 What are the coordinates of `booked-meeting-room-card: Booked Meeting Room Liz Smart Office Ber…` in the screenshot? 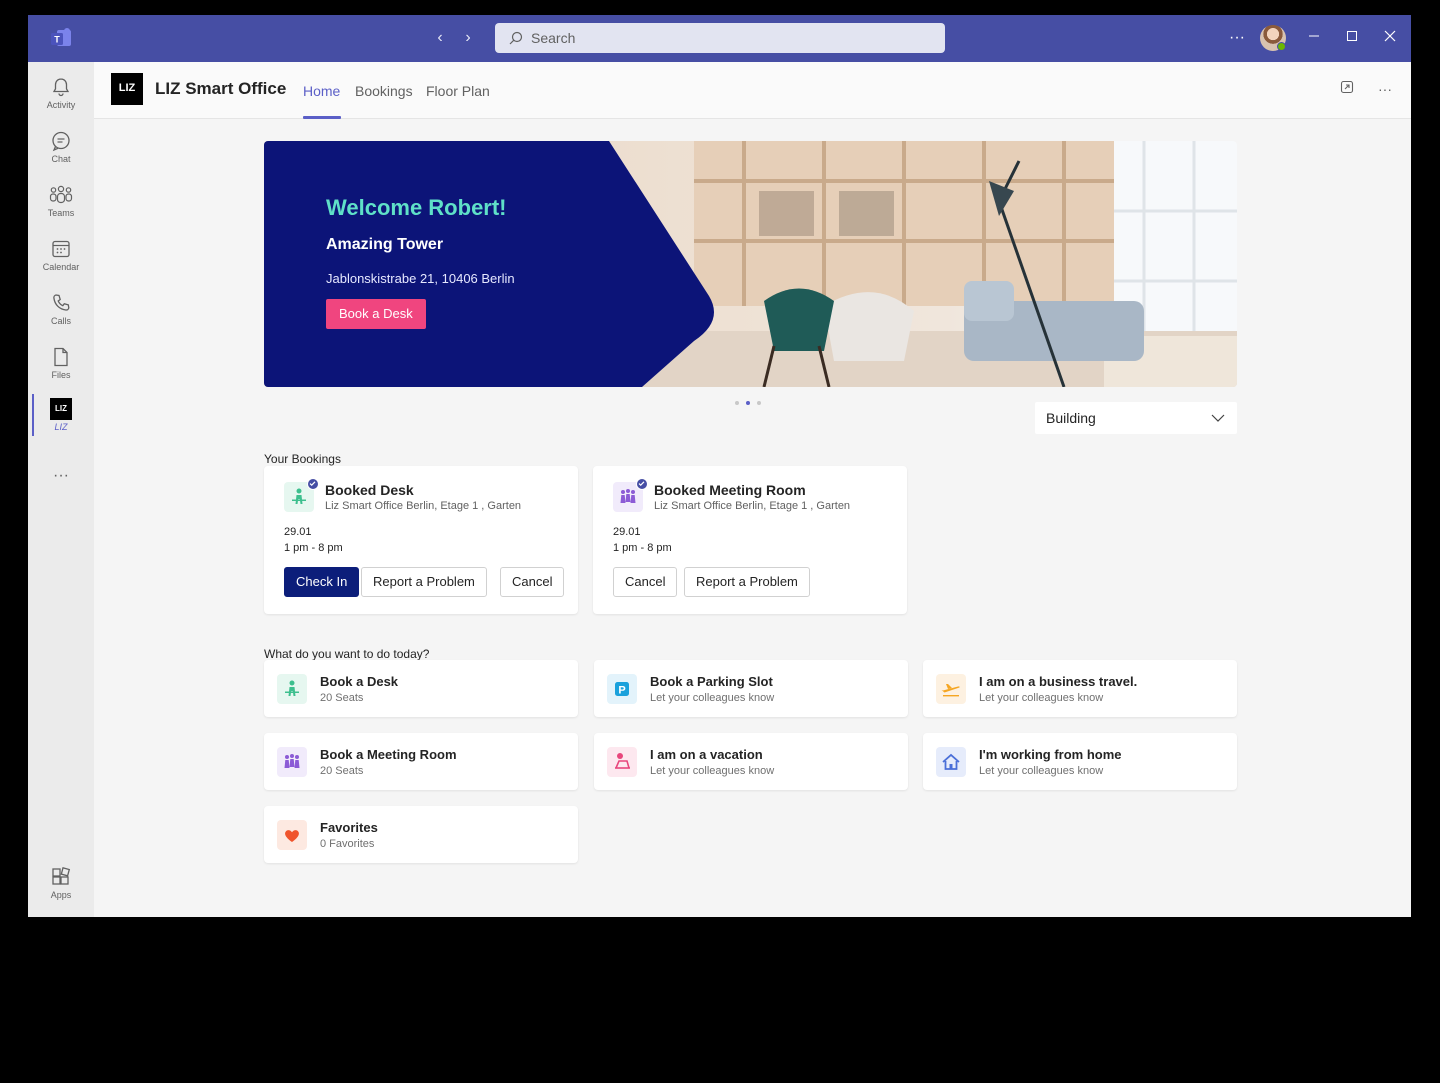 It's located at (750, 540).